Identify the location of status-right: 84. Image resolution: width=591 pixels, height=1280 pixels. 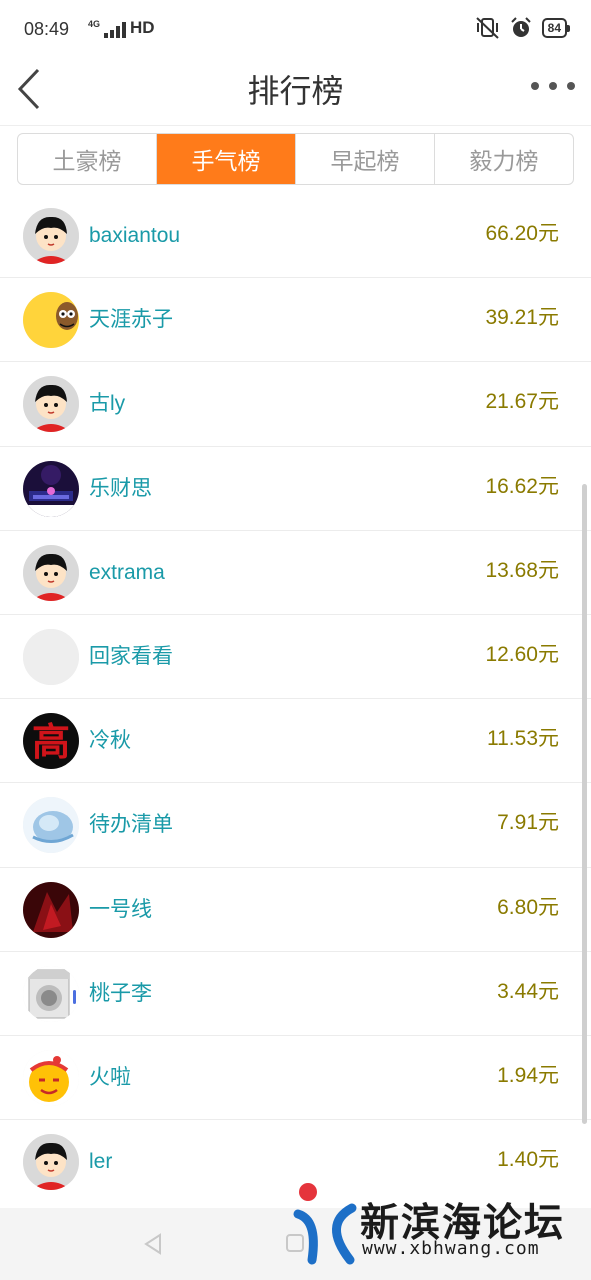
(523, 28).